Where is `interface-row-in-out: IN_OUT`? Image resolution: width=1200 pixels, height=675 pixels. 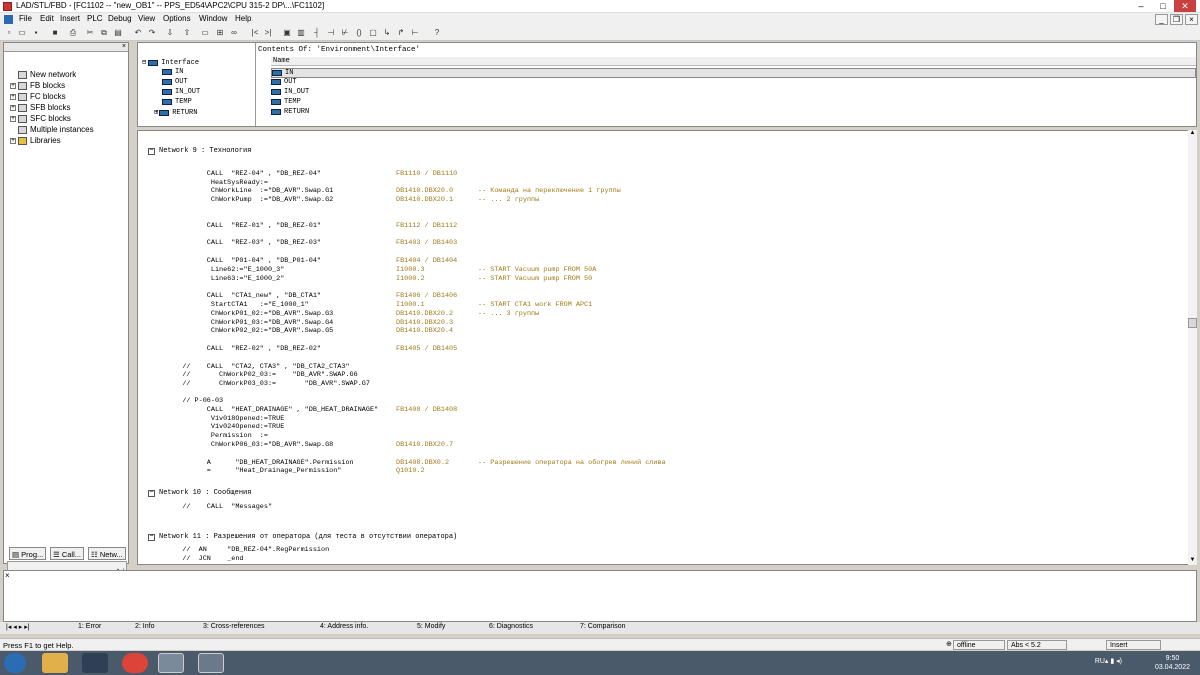 interface-row-in-out: IN_OUT is located at coordinates (290, 92).